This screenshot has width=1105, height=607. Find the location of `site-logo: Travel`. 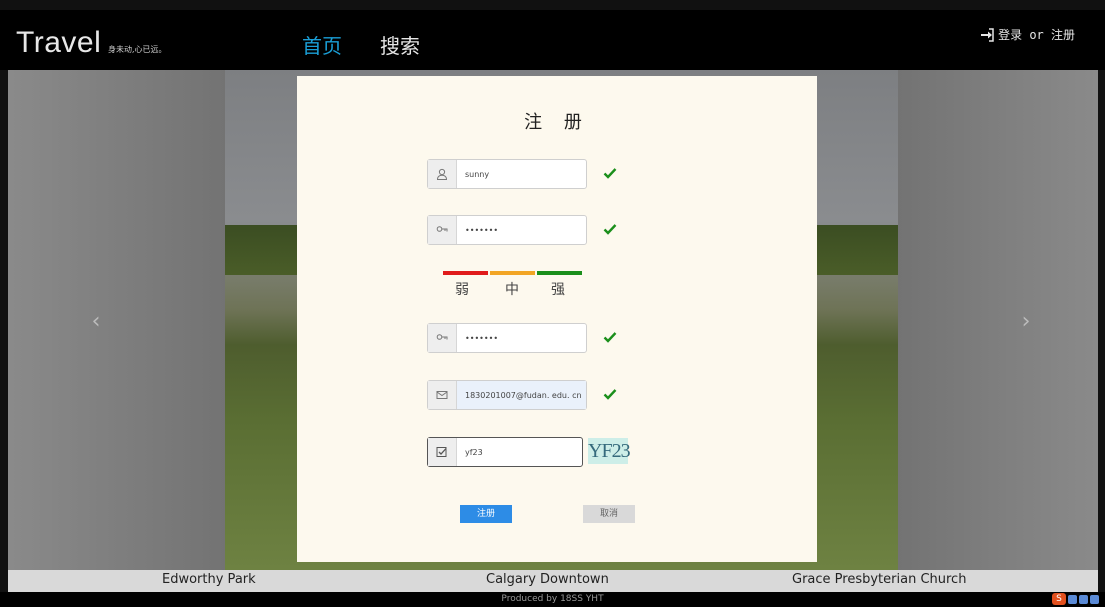

site-logo: Travel is located at coordinates (58, 43).